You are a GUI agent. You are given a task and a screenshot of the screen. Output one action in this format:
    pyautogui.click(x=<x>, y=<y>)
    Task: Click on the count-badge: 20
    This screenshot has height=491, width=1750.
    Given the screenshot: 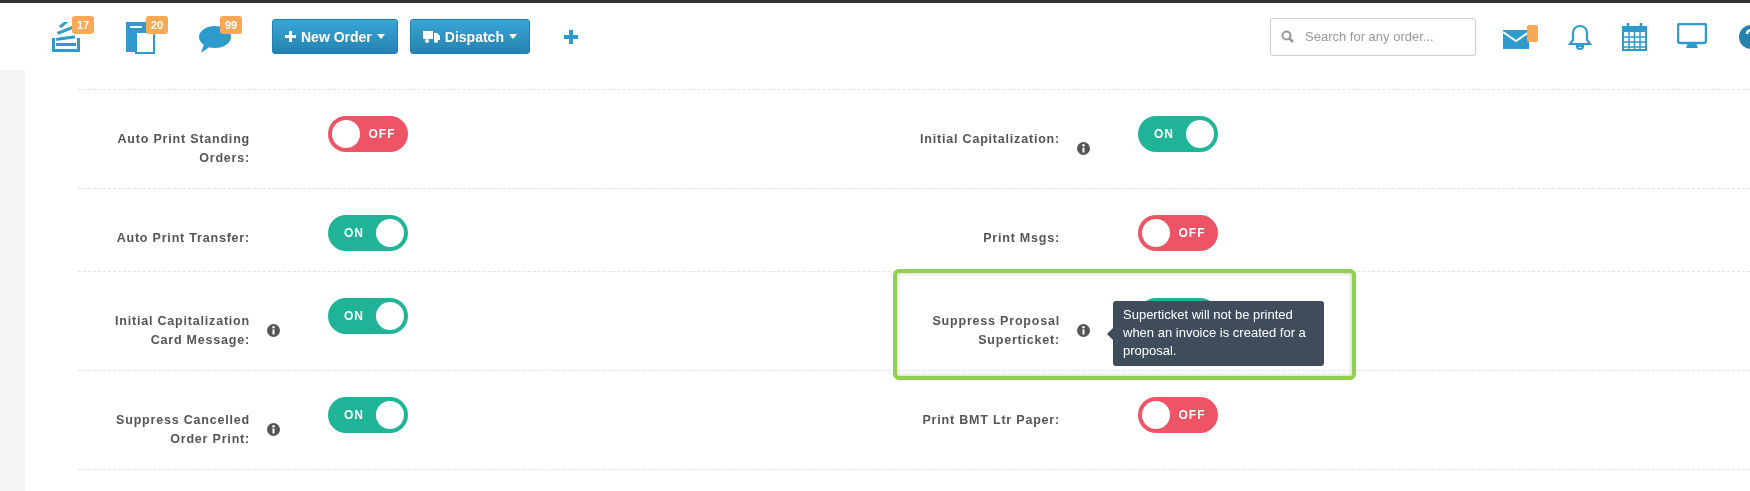 What is the action you would take?
    pyautogui.click(x=157, y=24)
    